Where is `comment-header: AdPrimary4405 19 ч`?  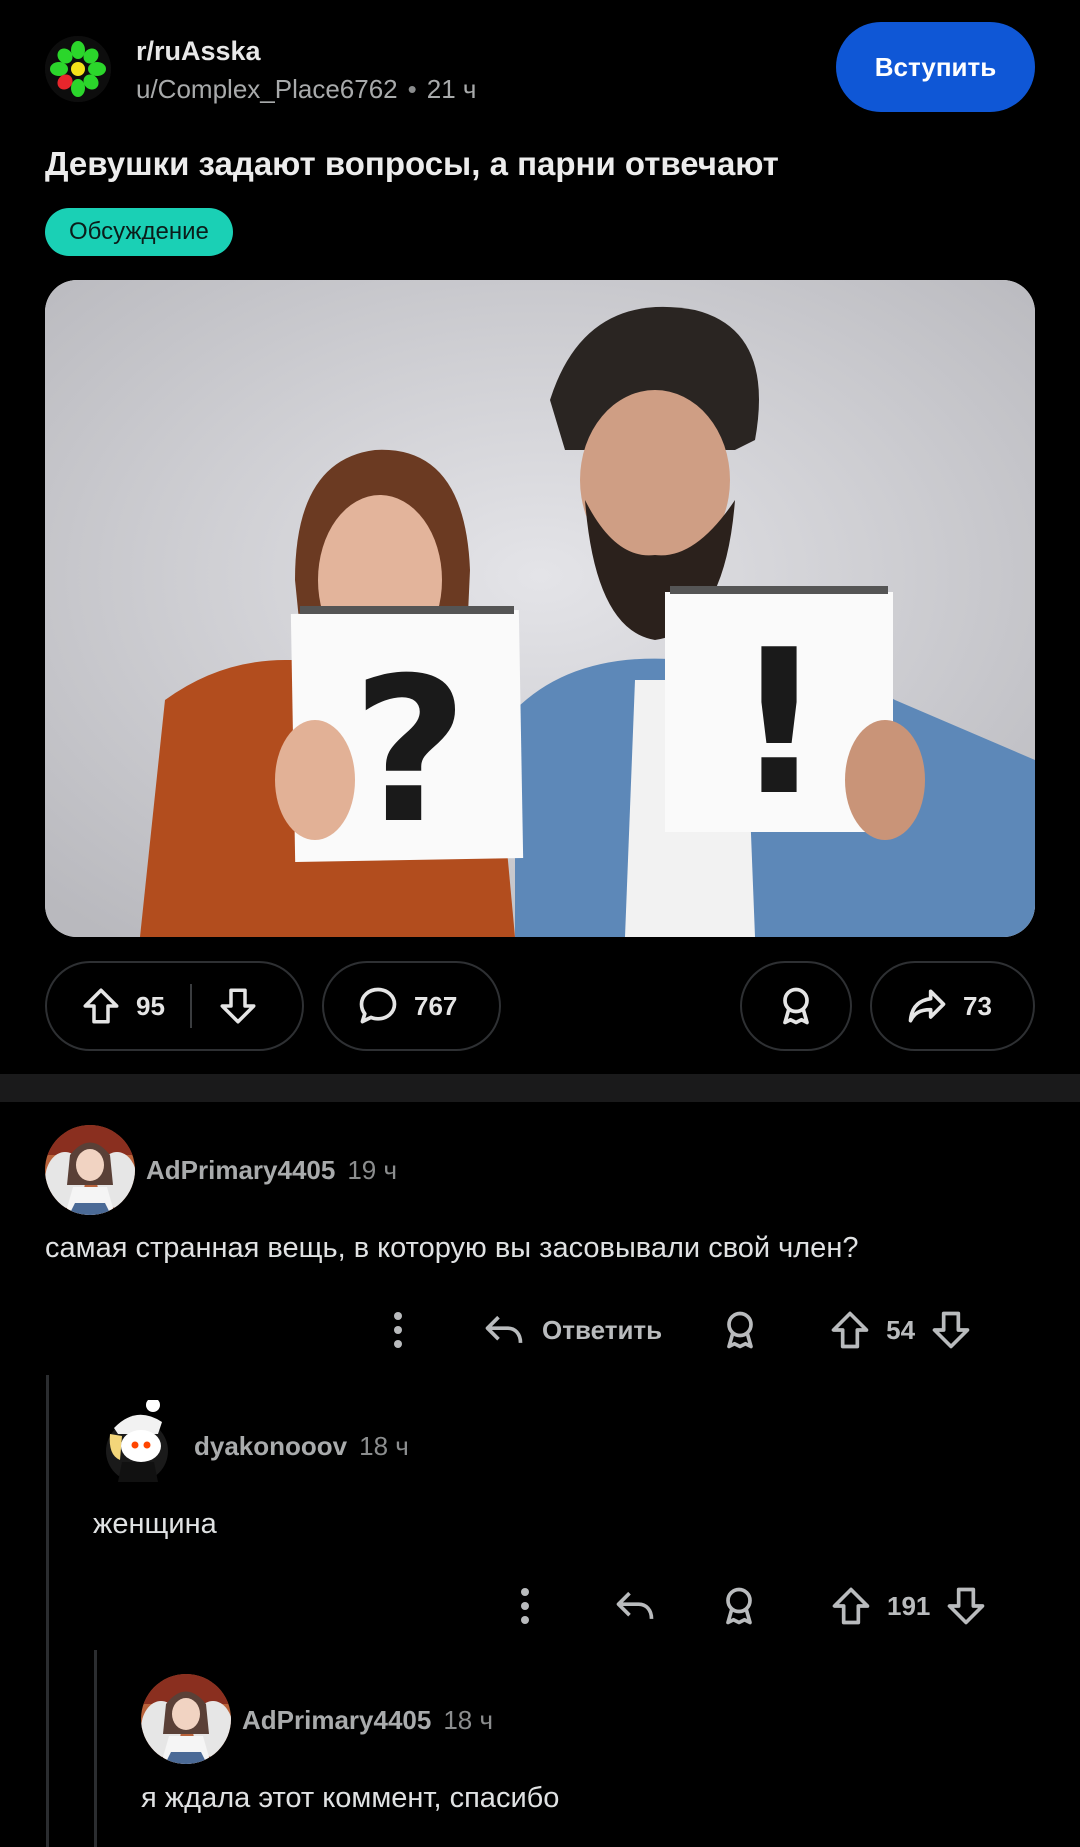
comment-header: AdPrimary4405 19 ч is located at coordinates (271, 1170).